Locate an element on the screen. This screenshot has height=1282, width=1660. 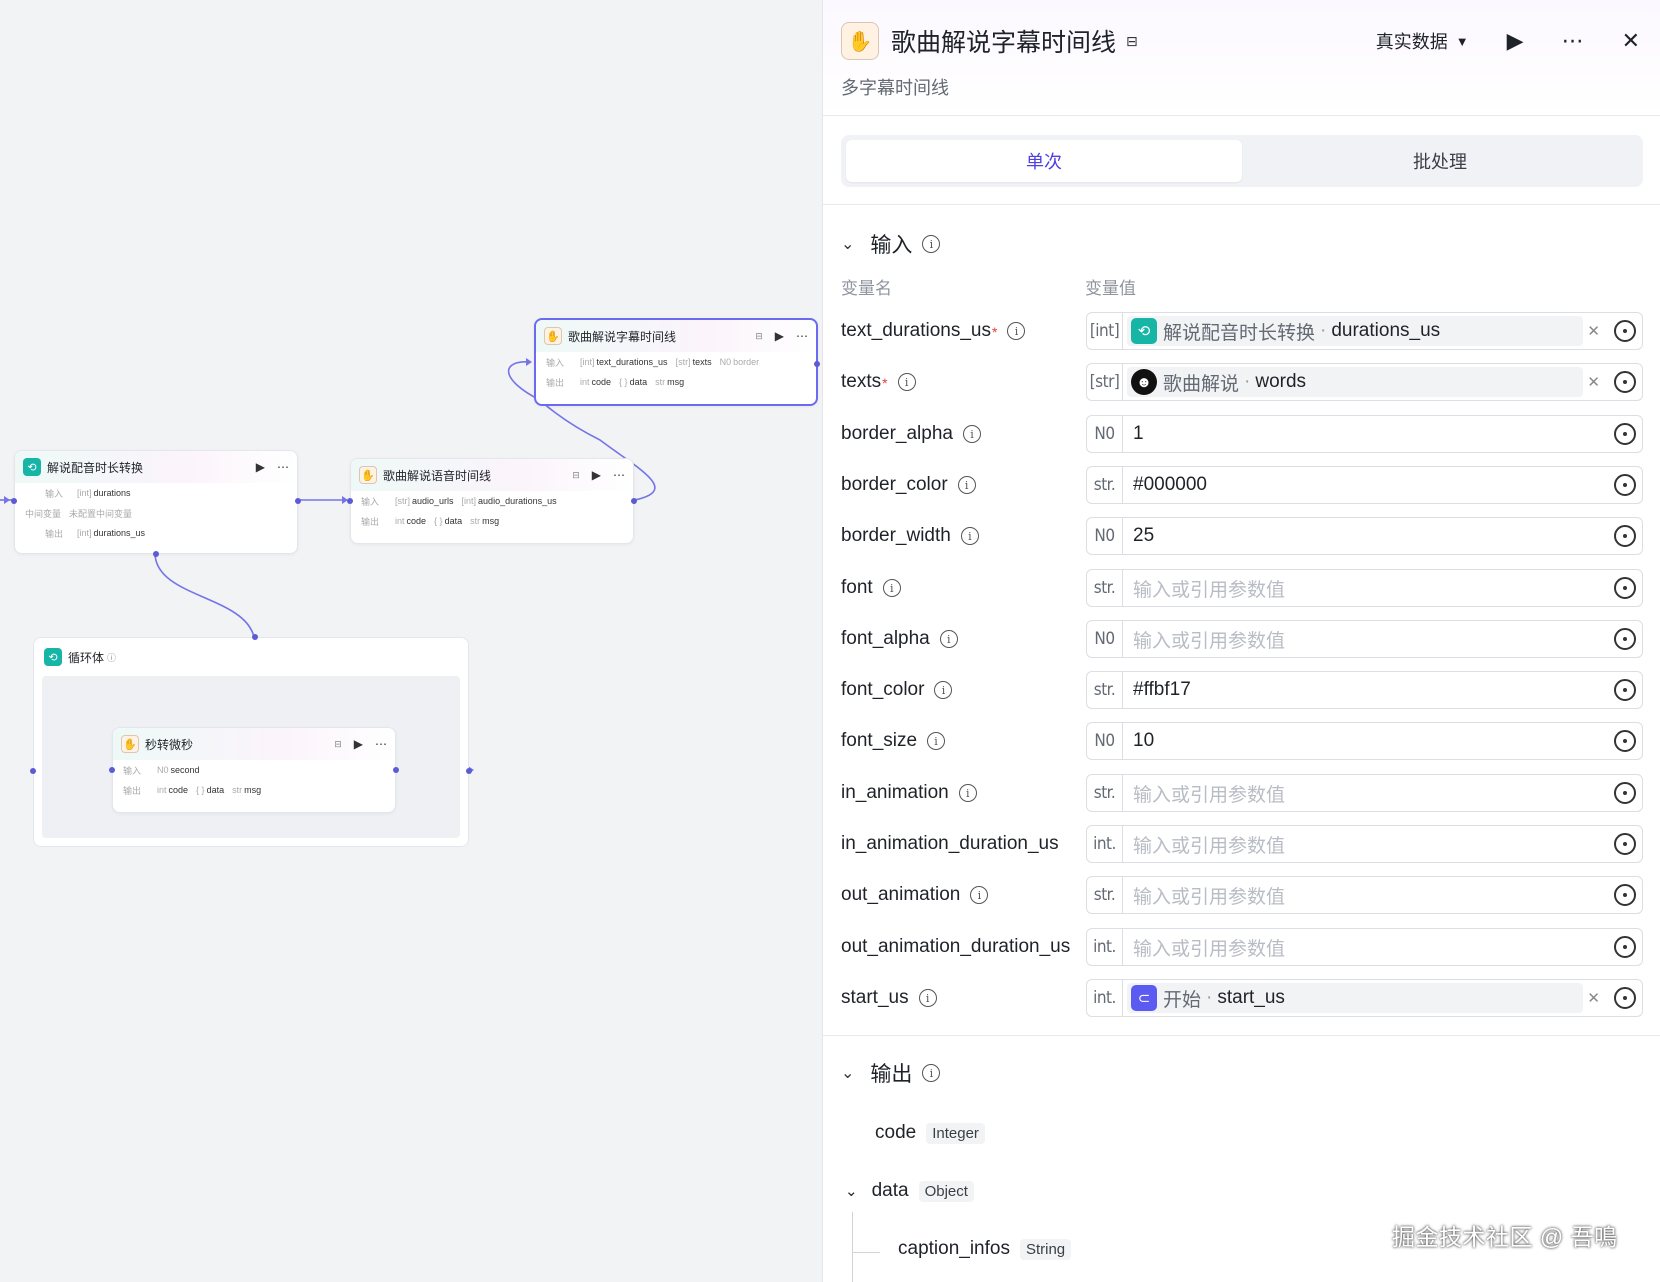
input-section-header: ⌄ 输入 i is located at coordinates (891, 244).